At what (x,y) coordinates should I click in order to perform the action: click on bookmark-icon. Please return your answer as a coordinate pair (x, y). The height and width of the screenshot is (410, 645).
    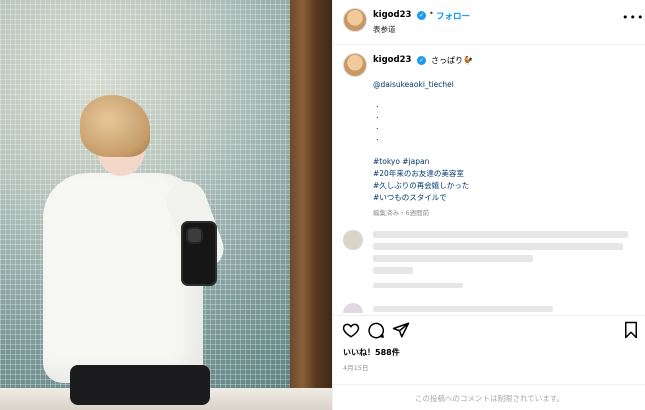
    Looking at the image, I should click on (631, 330).